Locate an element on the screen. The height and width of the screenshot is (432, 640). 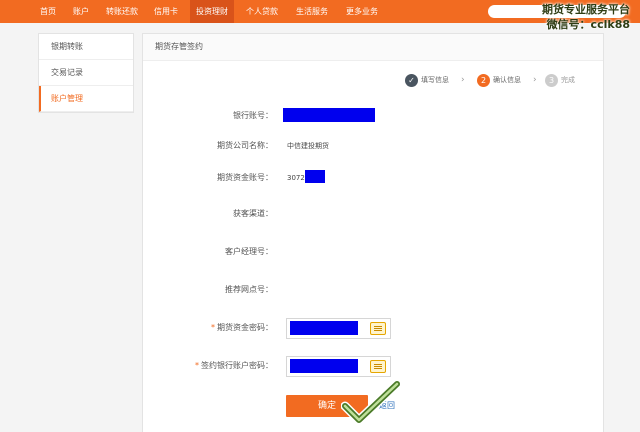
account-manager-row: 客户经理号： is located at coordinates (373, 252).